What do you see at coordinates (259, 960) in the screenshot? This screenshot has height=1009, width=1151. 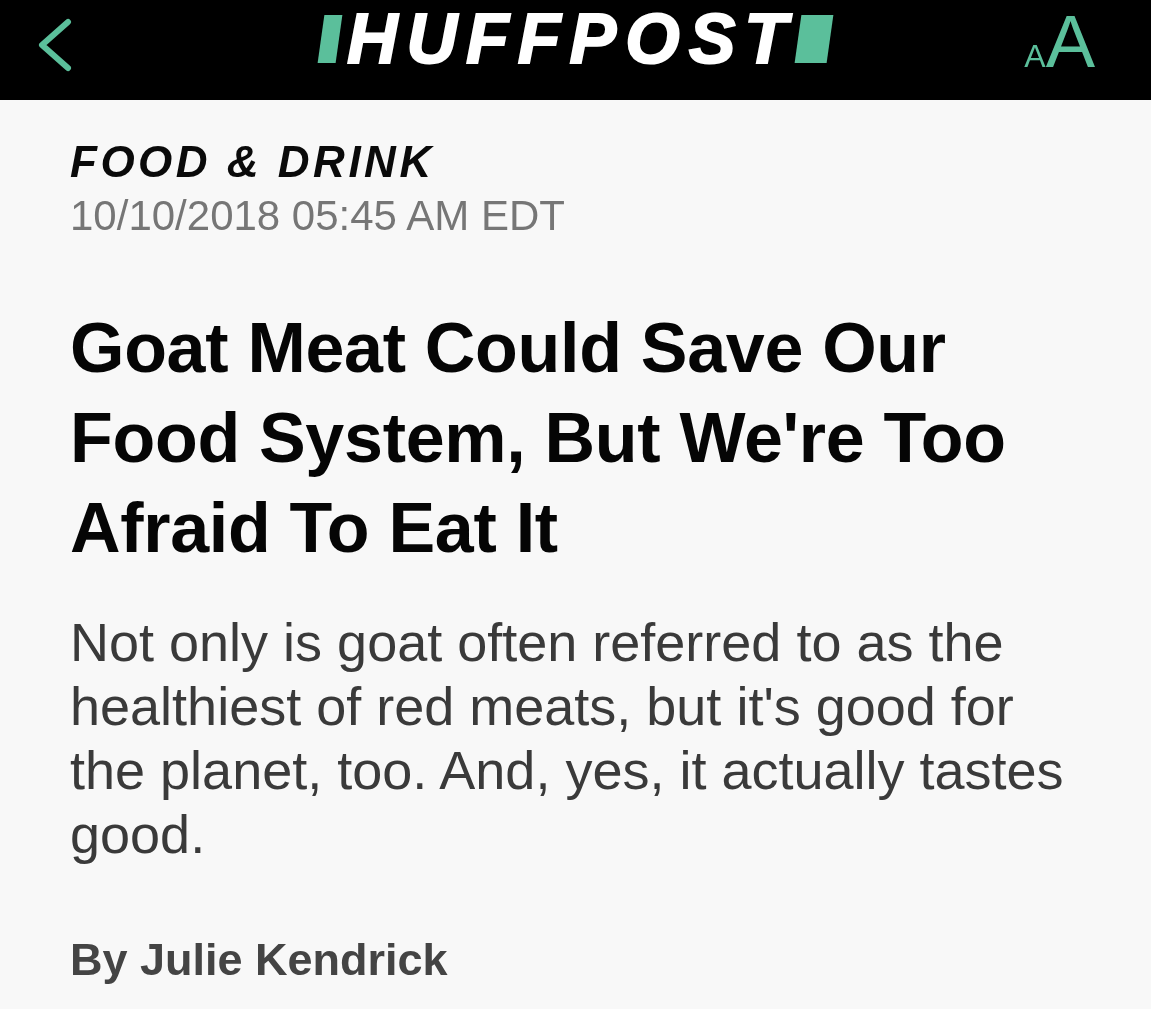 I see `byline: By Julie Kendrick` at bounding box center [259, 960].